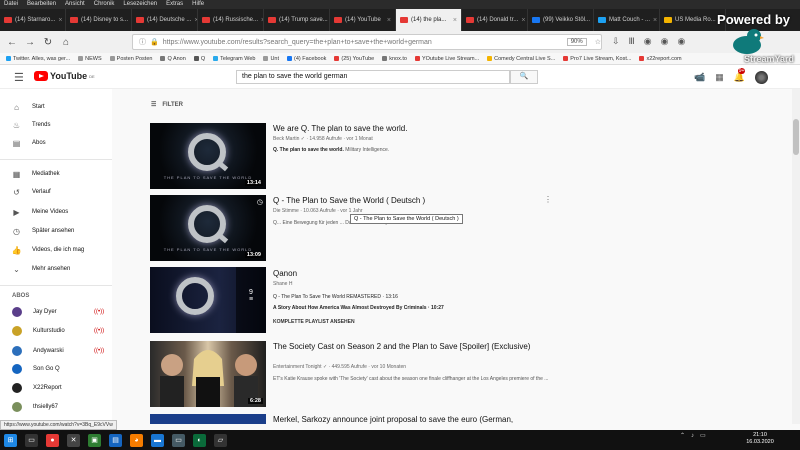  I want to click on hamburger-menu-icon: ☰, so click(19, 77).